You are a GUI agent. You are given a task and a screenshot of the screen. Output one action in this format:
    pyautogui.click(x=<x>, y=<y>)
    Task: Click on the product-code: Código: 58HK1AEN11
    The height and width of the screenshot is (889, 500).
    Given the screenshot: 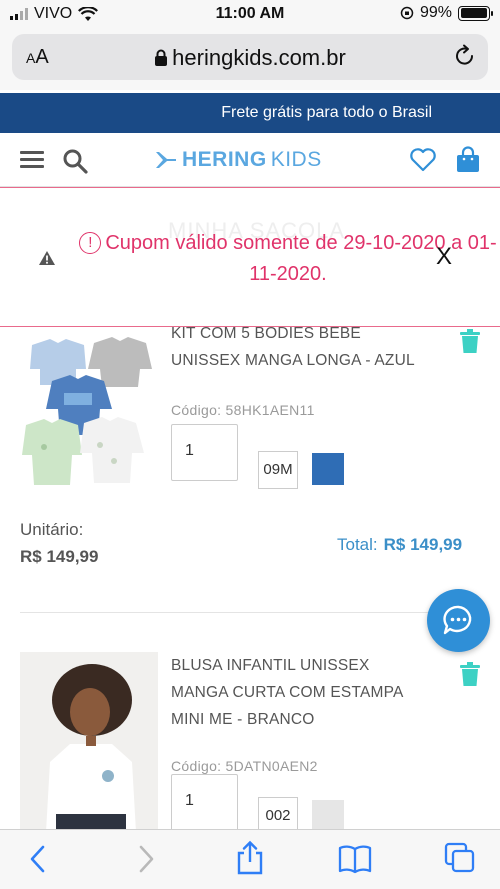 What is the action you would take?
    pyautogui.click(x=243, y=410)
    